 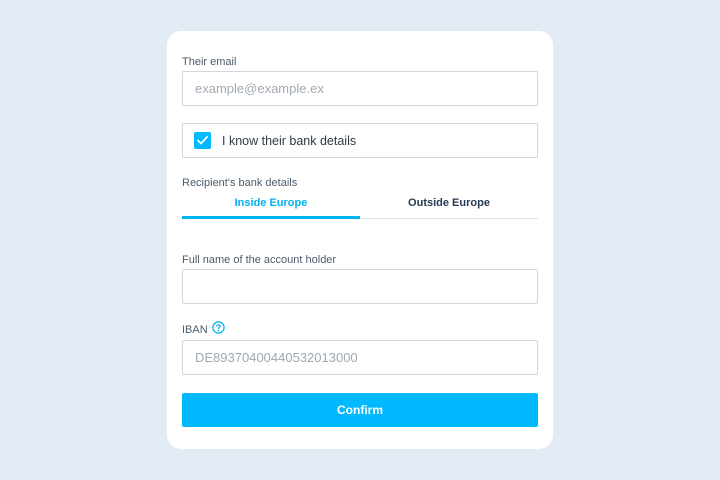 What do you see at coordinates (209, 62) in the screenshot?
I see `email-label: Their email` at bounding box center [209, 62].